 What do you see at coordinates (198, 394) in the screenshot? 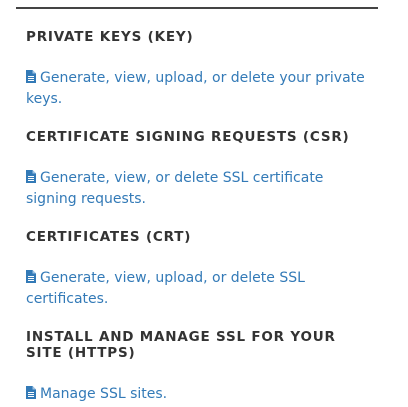
I see `manage-ssl-sites-link: Manage SSL sites.` at bounding box center [198, 394].